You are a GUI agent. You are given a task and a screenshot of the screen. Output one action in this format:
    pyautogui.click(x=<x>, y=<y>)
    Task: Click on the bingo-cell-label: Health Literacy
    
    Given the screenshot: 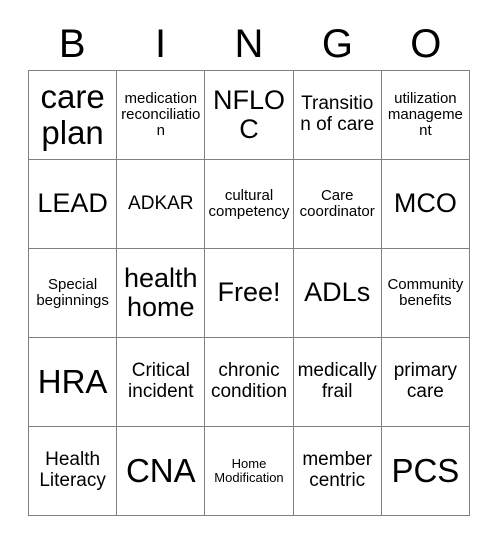 What is the action you would take?
    pyautogui.click(x=72, y=470)
    